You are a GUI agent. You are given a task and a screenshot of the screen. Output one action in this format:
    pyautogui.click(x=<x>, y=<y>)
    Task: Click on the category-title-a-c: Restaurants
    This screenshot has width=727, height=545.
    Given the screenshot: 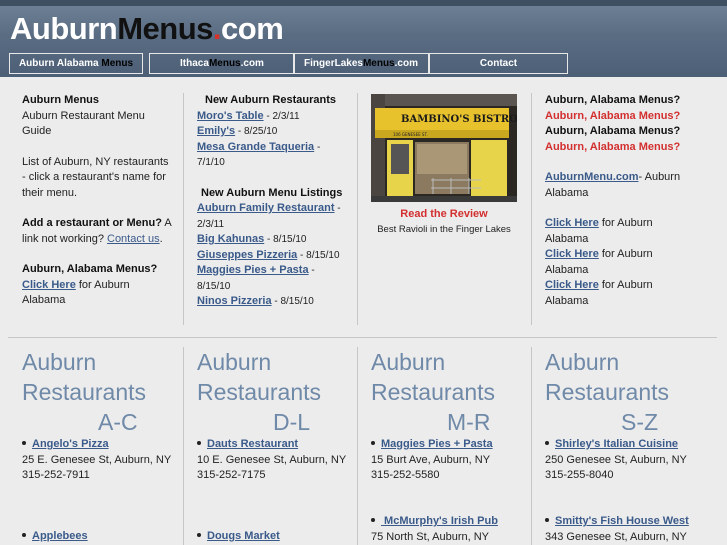 What is the action you would take?
    pyautogui.click(x=84, y=392)
    